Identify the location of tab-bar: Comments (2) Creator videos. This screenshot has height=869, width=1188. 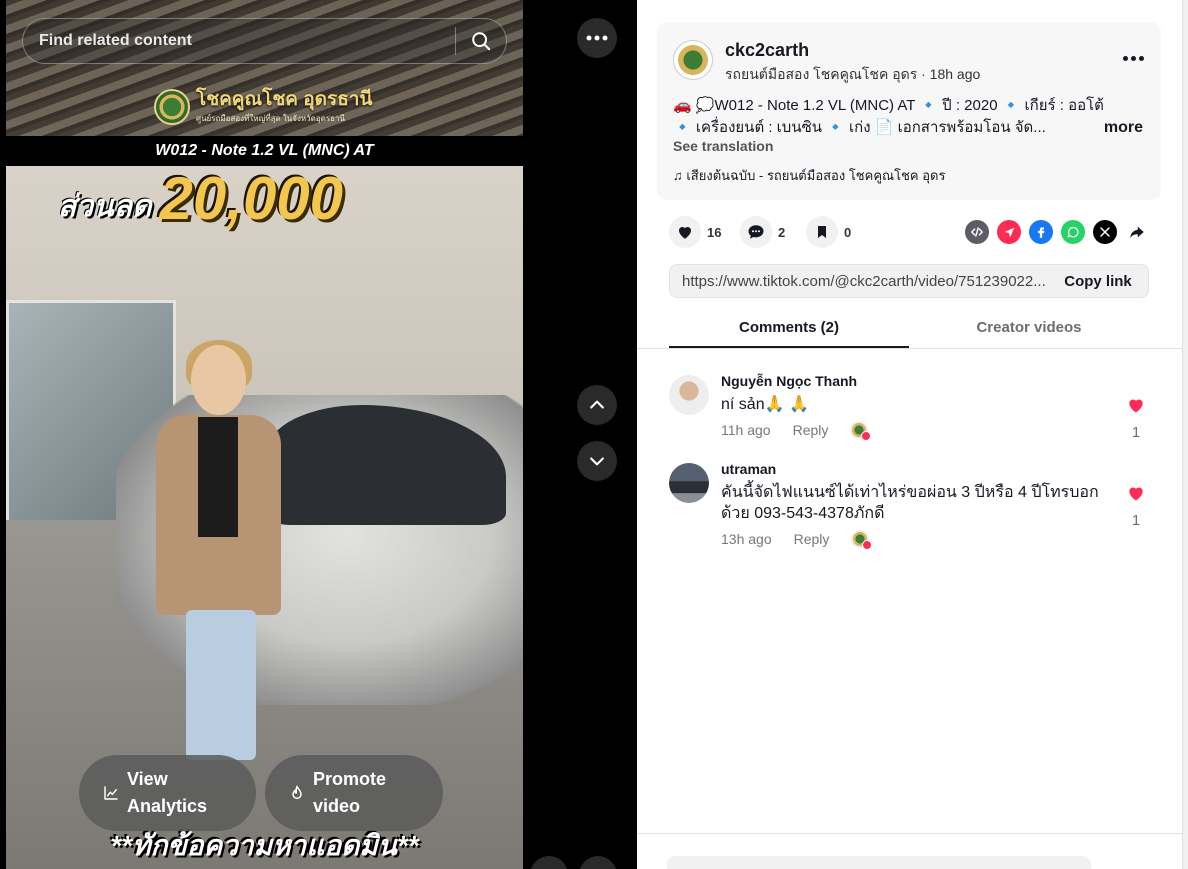
(909, 330).